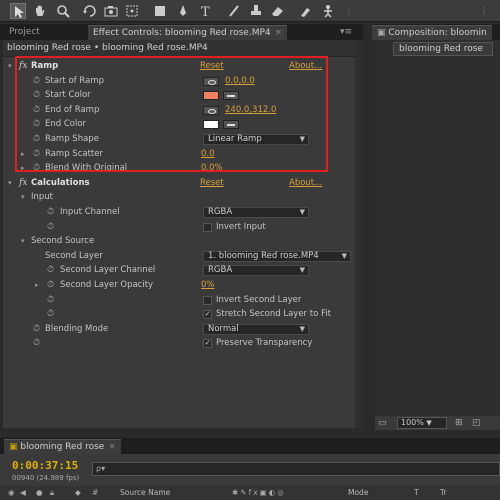 The image size is (500, 500). Describe the element at coordinates (220, 212) in the screenshot. I see `input-channel-value: RGBA` at that location.